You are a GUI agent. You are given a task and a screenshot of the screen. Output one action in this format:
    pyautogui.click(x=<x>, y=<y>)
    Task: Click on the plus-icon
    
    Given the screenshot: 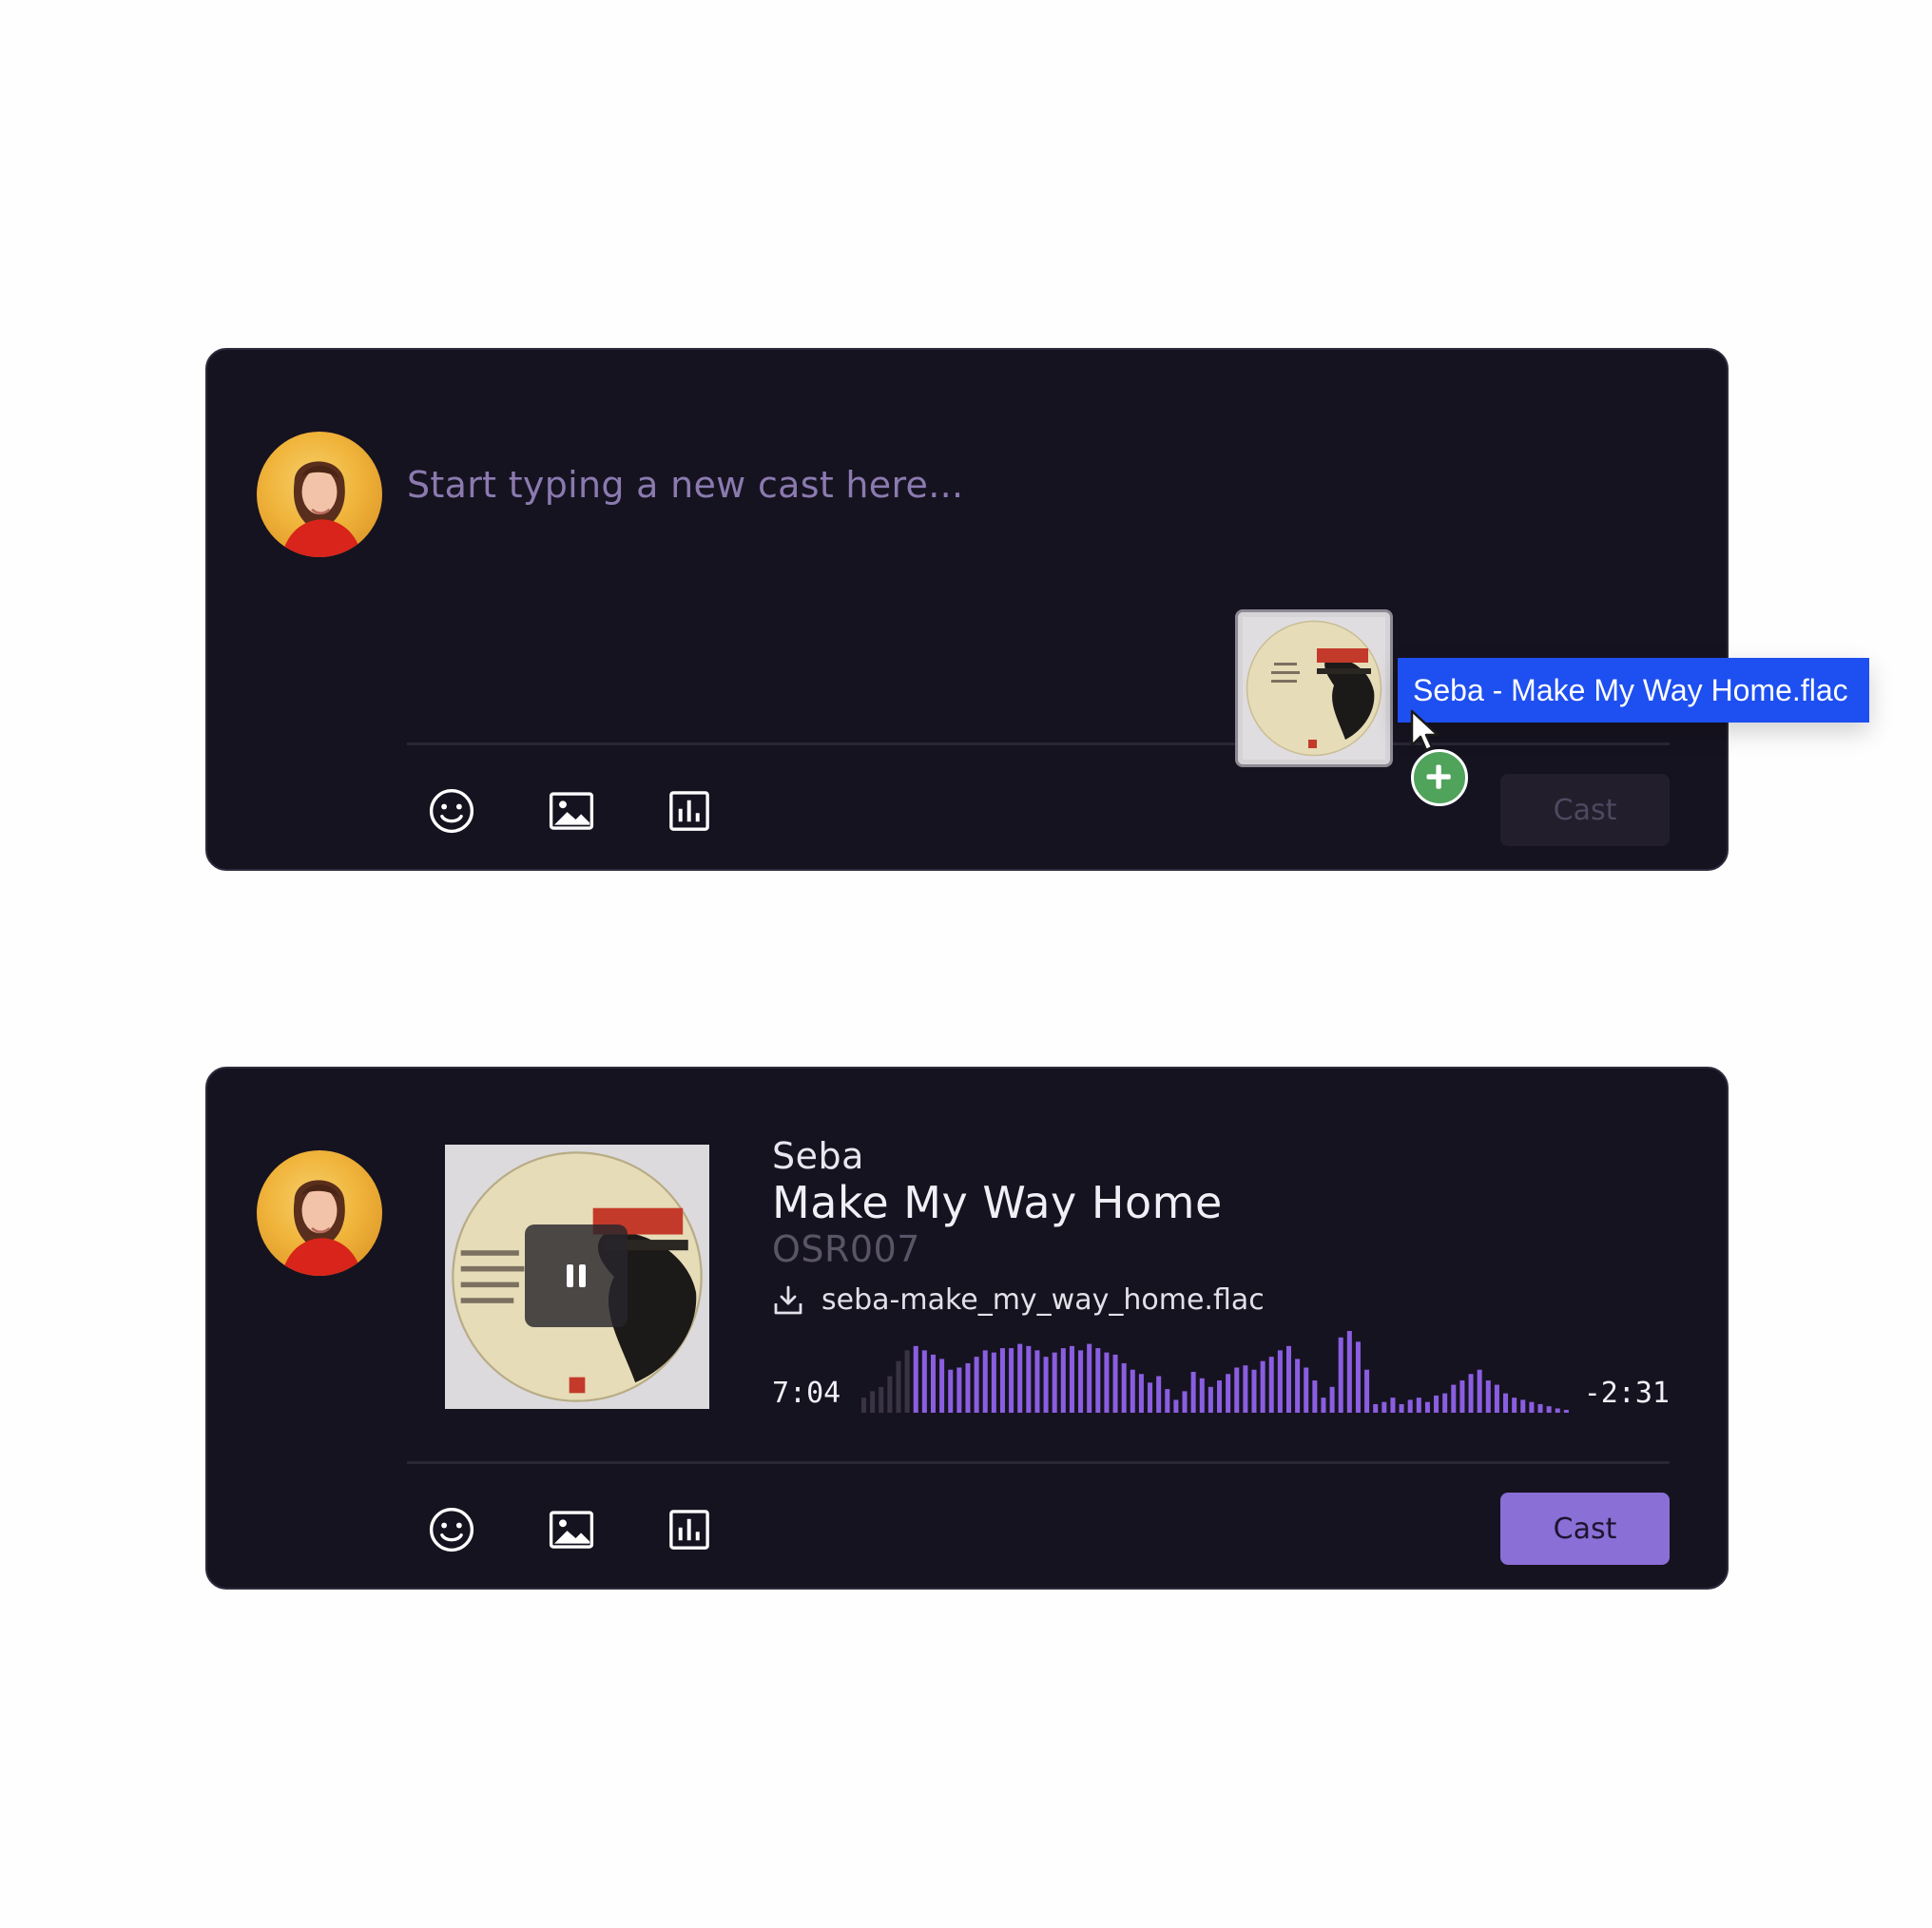 What is the action you would take?
    pyautogui.click(x=1439, y=777)
    